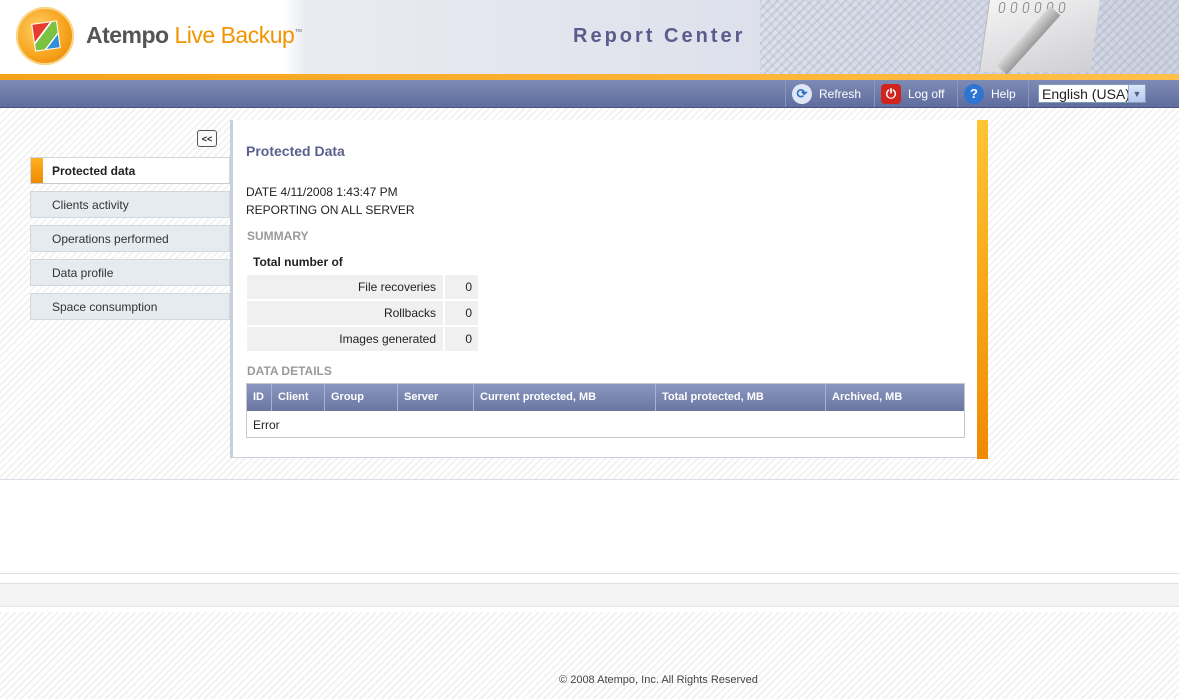  What do you see at coordinates (1029, 93) in the screenshot?
I see `toolbar-divider` at bounding box center [1029, 93].